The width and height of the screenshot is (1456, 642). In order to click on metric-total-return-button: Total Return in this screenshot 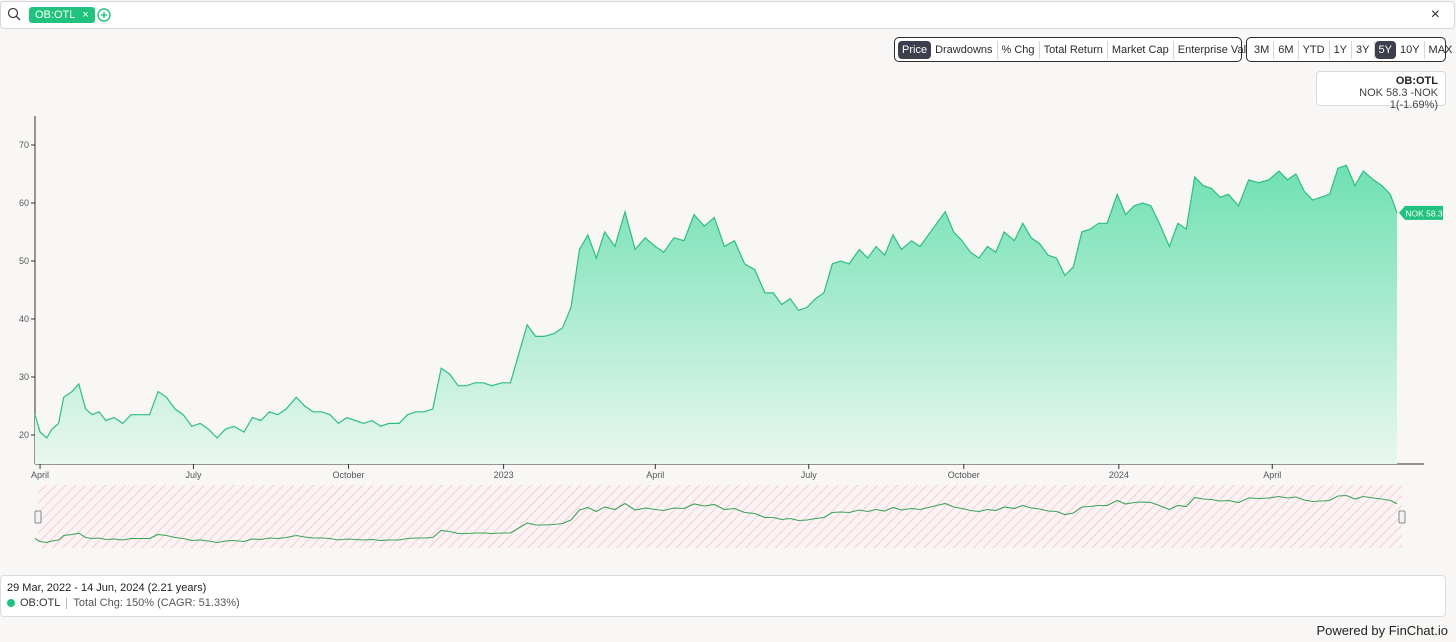, I will do `click(1074, 49)`.